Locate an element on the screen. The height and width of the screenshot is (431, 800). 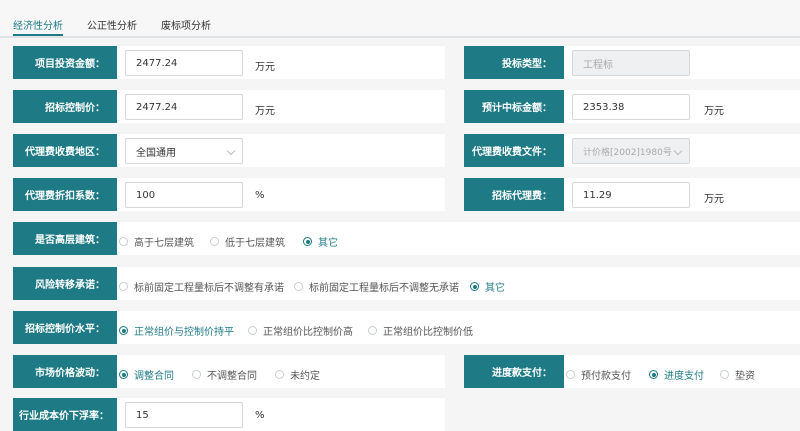
cost-float-cell: 15 % is located at coordinates (281, 414).